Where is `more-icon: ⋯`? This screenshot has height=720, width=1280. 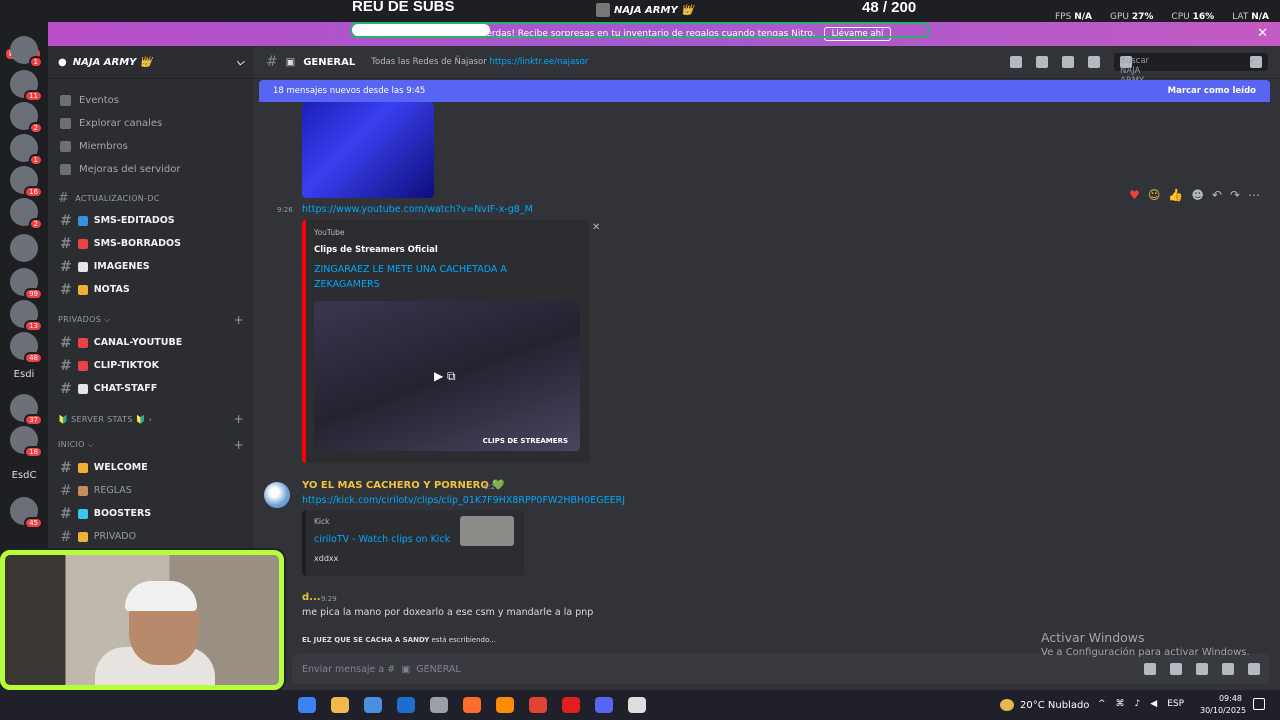
more-icon: ⋯ is located at coordinates (1254, 195).